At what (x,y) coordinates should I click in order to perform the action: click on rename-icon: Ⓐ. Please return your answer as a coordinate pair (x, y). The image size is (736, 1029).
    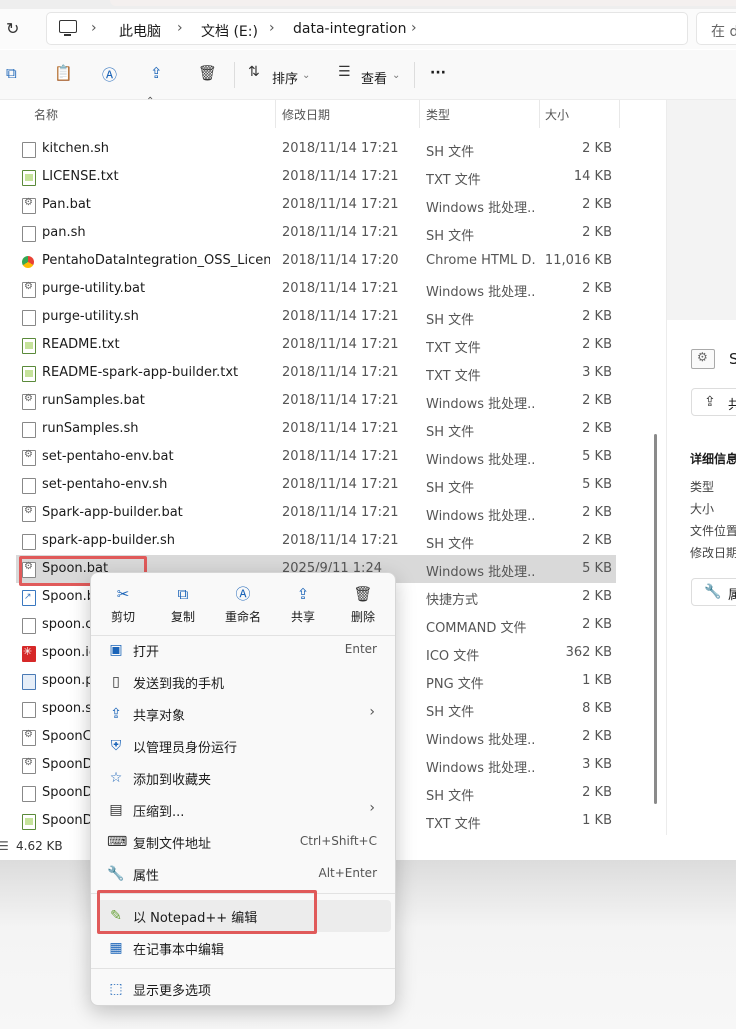
    Looking at the image, I should click on (109, 74).